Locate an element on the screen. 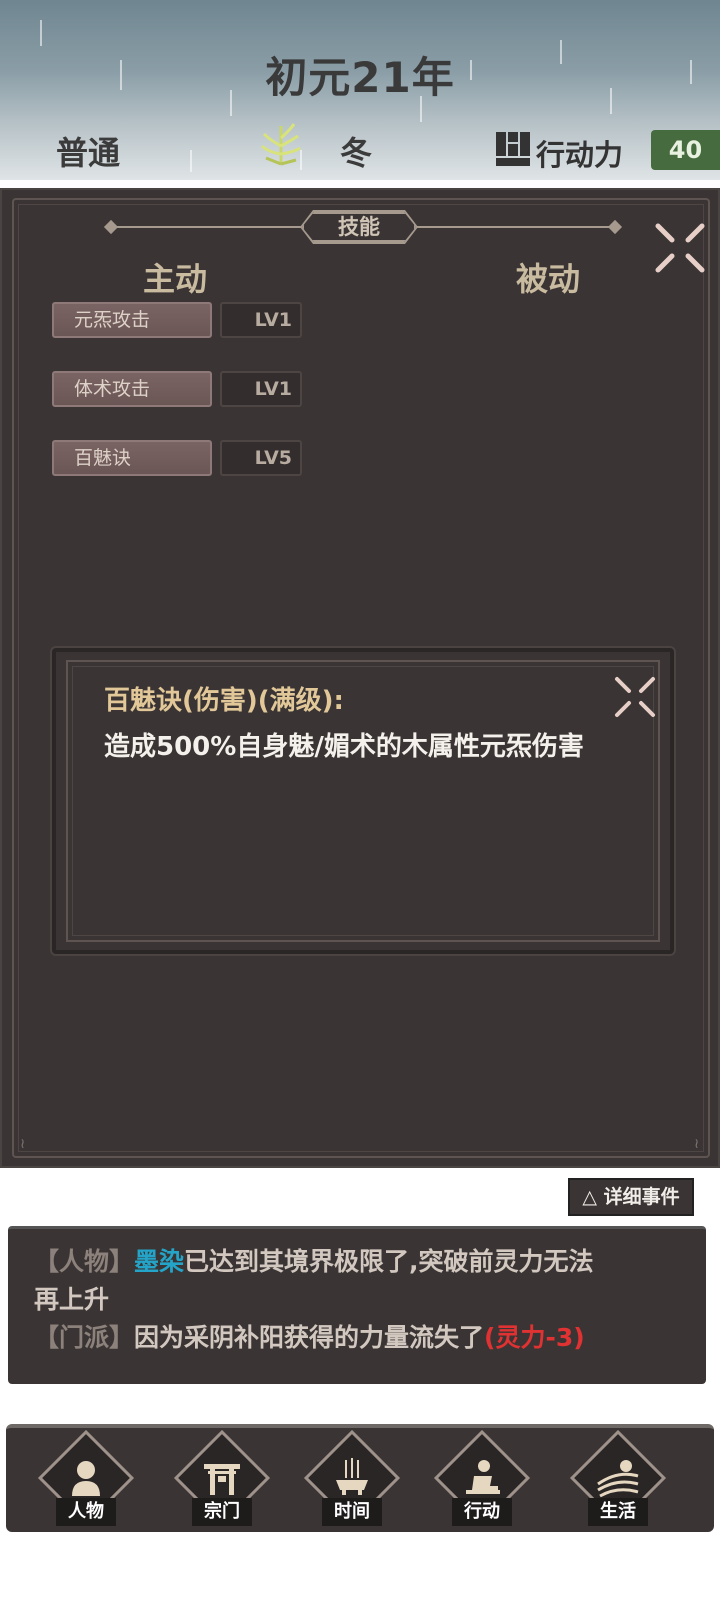 Image resolution: width=720 pixels, height=1600 pixels. skill-level: LV5 is located at coordinates (261, 458).